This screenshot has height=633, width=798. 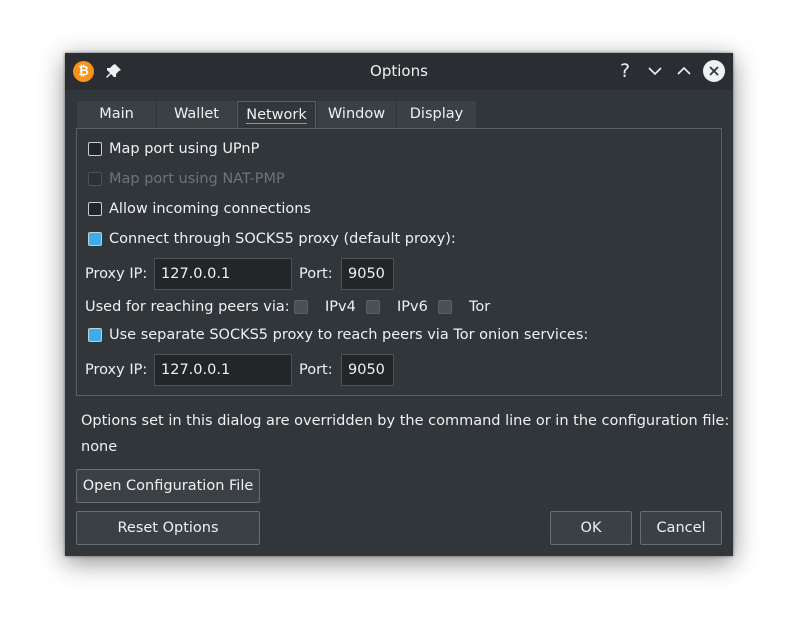 What do you see at coordinates (301, 307) in the screenshot?
I see `ipv4-checkbox` at bounding box center [301, 307].